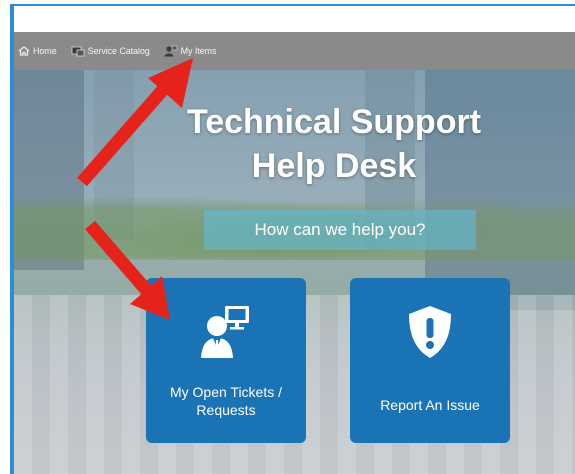  What do you see at coordinates (334, 122) in the screenshot?
I see `page-title-line-1: Technical Support` at bounding box center [334, 122].